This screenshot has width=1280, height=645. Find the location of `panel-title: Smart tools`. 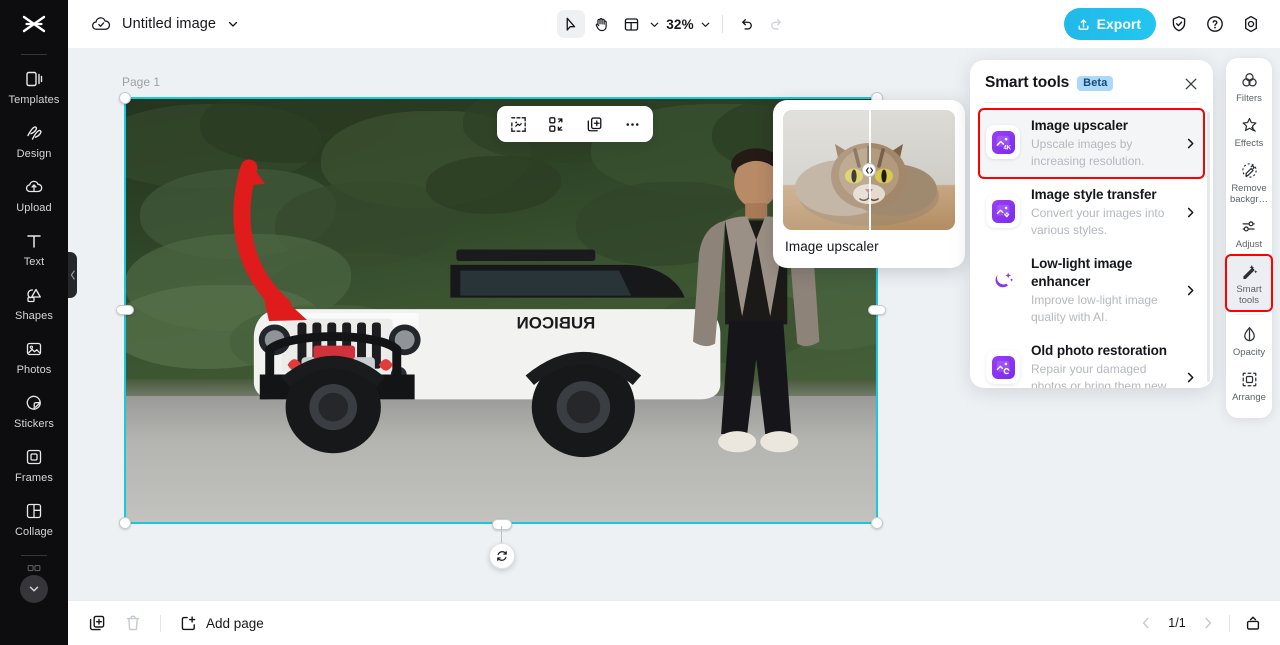

panel-title: Smart tools is located at coordinates (1027, 82).